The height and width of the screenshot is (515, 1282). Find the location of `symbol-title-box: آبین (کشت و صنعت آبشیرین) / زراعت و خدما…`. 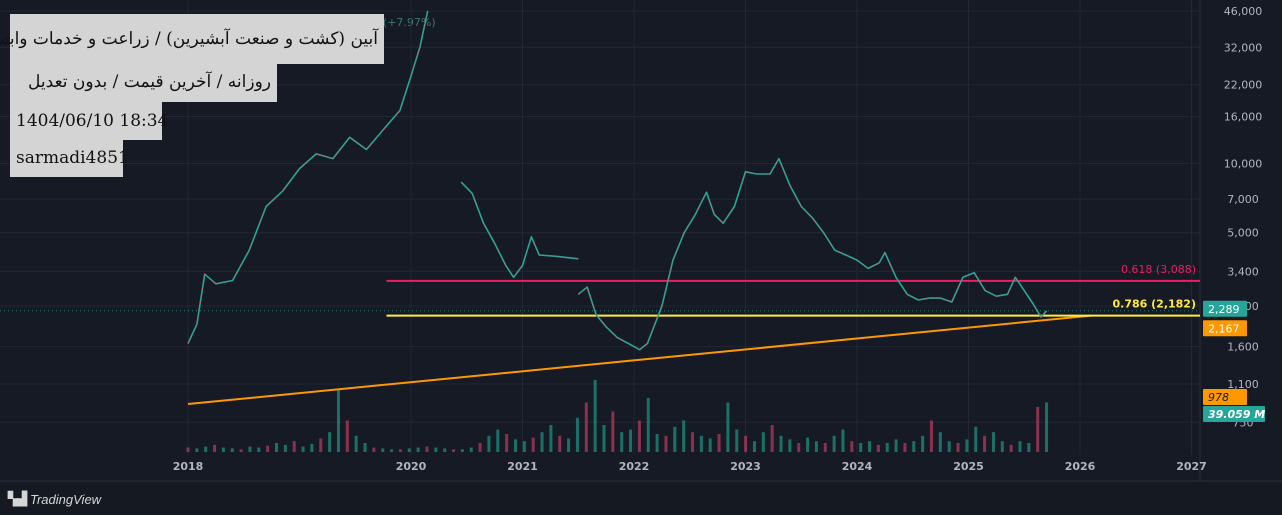

symbol-title-box: آبین (کشت و صنعت آبشیرین) / زراعت و خدما… is located at coordinates (192, 39).